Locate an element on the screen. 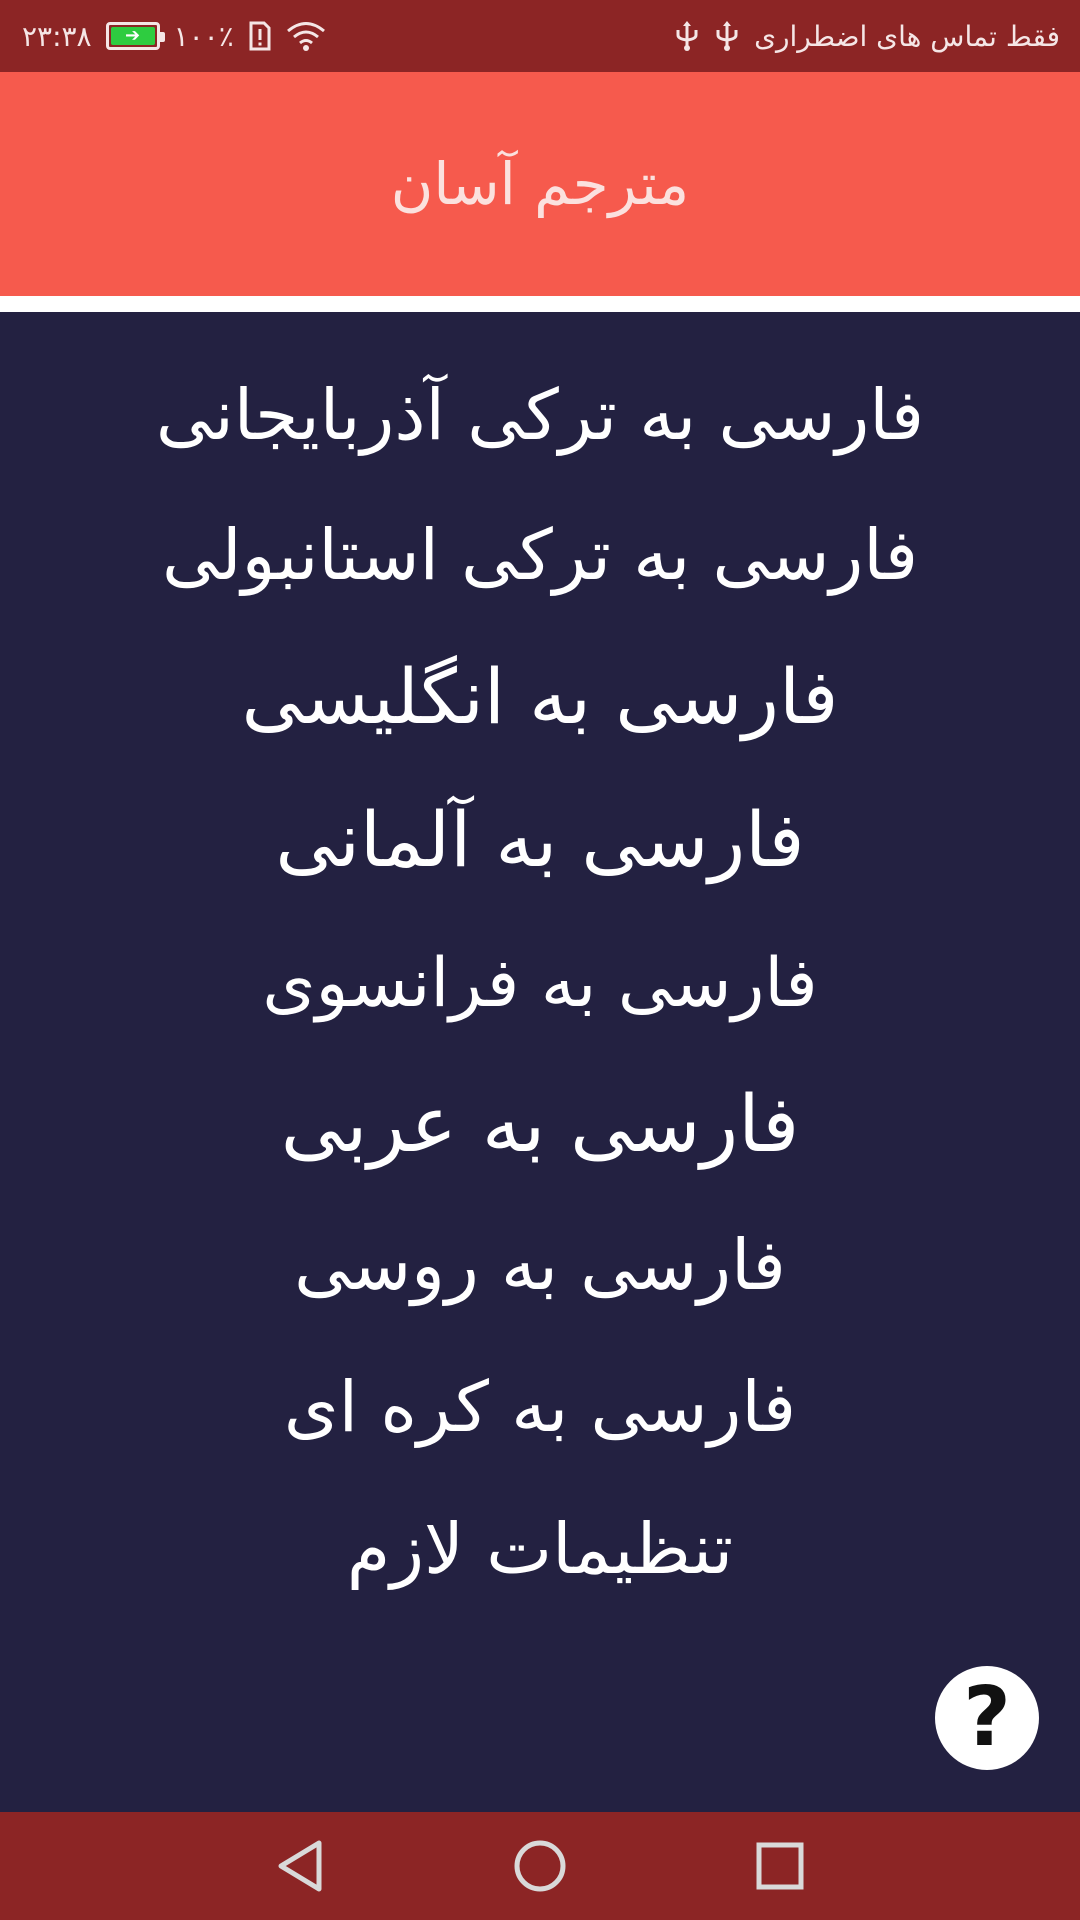 The image size is (1080, 1920). home-icon is located at coordinates (540, 1866).